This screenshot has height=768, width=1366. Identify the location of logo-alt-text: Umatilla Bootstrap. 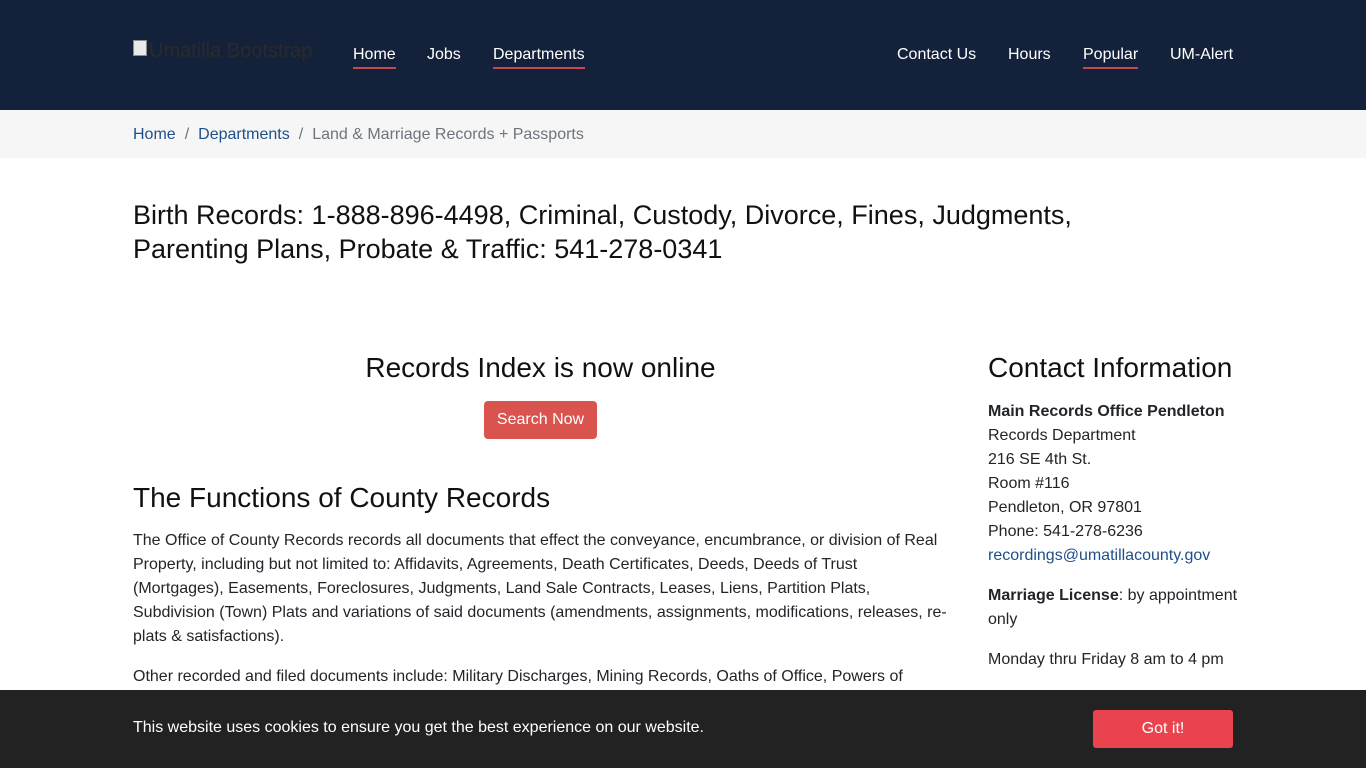
(231, 51).